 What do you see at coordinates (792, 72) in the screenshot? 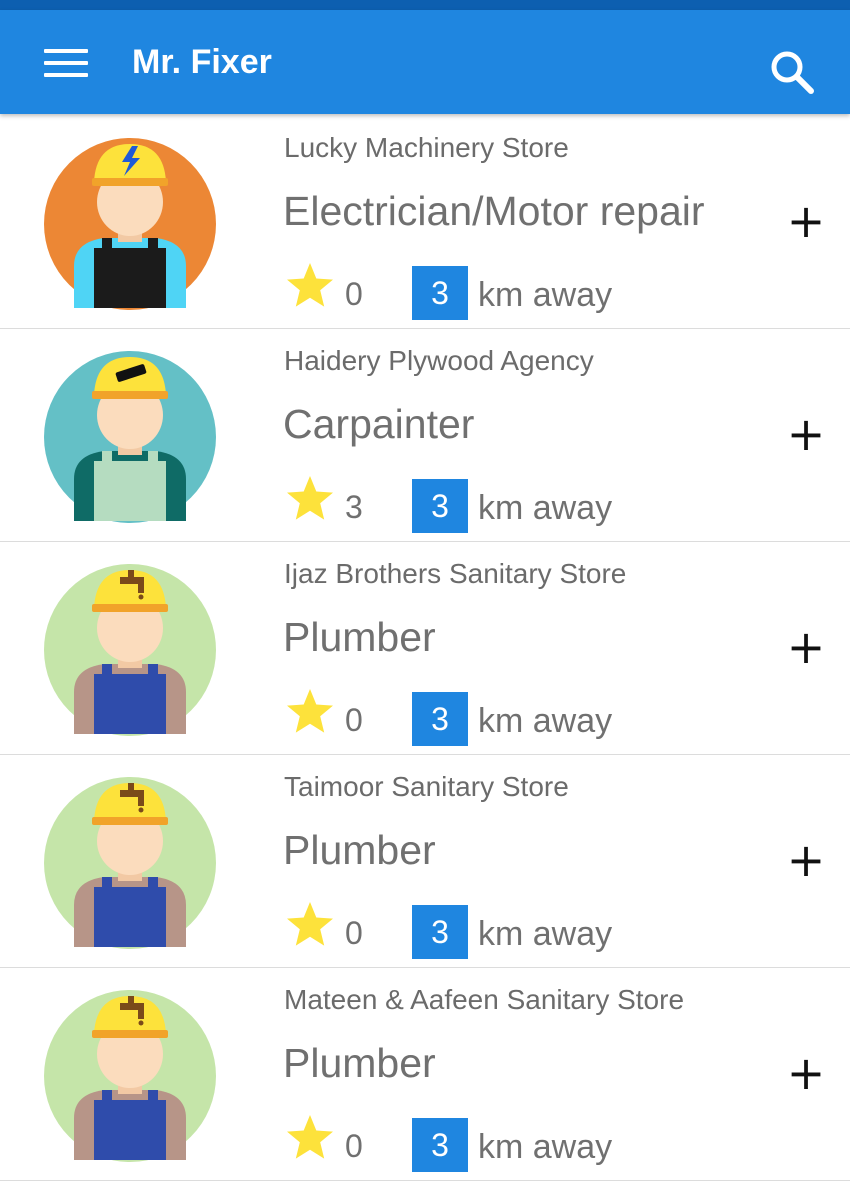
I see `search-icon` at bounding box center [792, 72].